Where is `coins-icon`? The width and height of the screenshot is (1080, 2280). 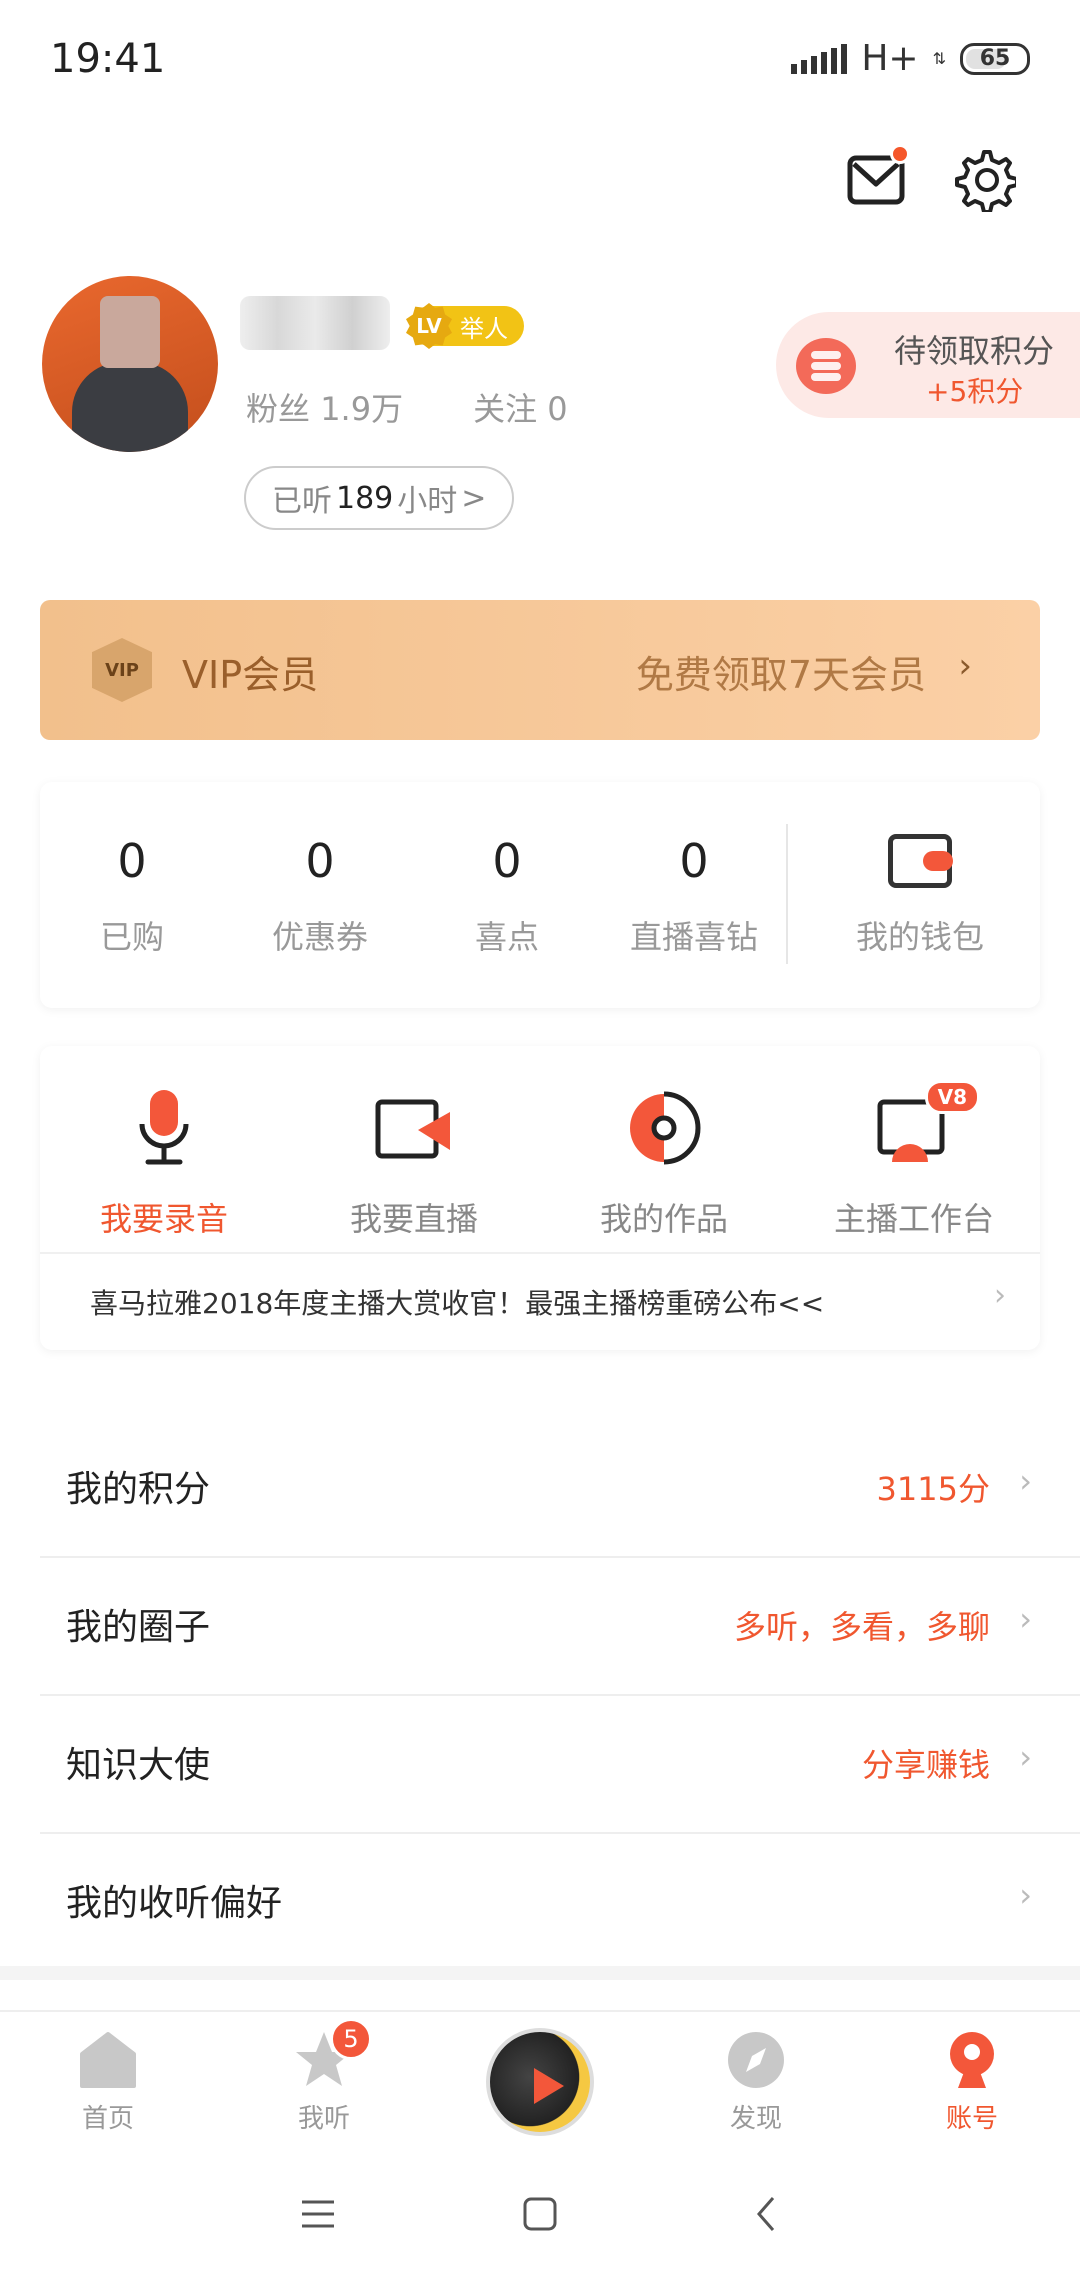 coins-icon is located at coordinates (826, 366).